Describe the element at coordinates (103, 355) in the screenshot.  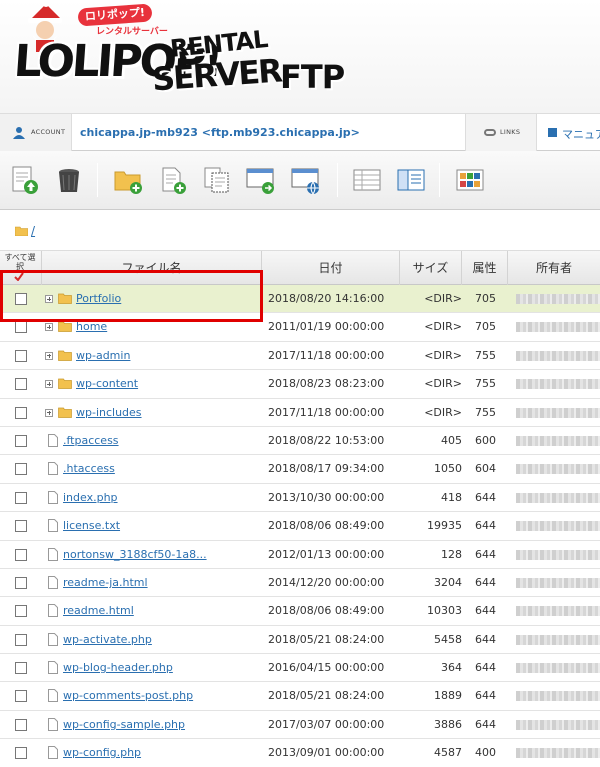
I see `file-name-link: wp-admin` at that location.